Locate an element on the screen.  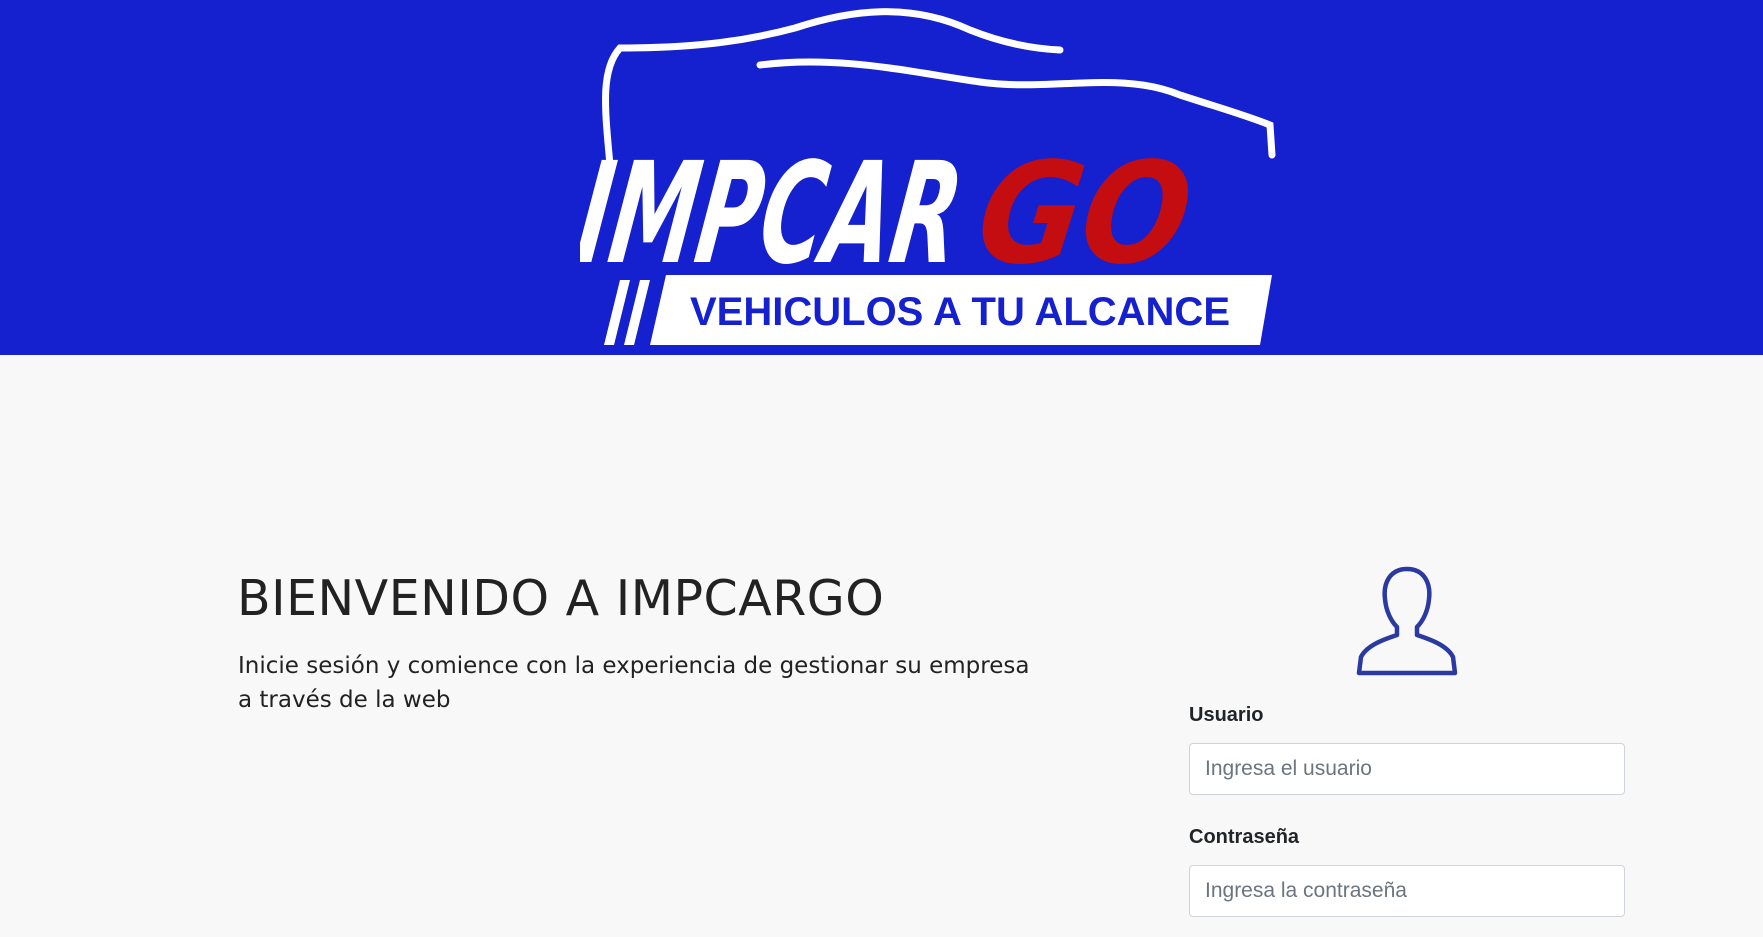
user-silhouette-icon is located at coordinates (1407, 621).